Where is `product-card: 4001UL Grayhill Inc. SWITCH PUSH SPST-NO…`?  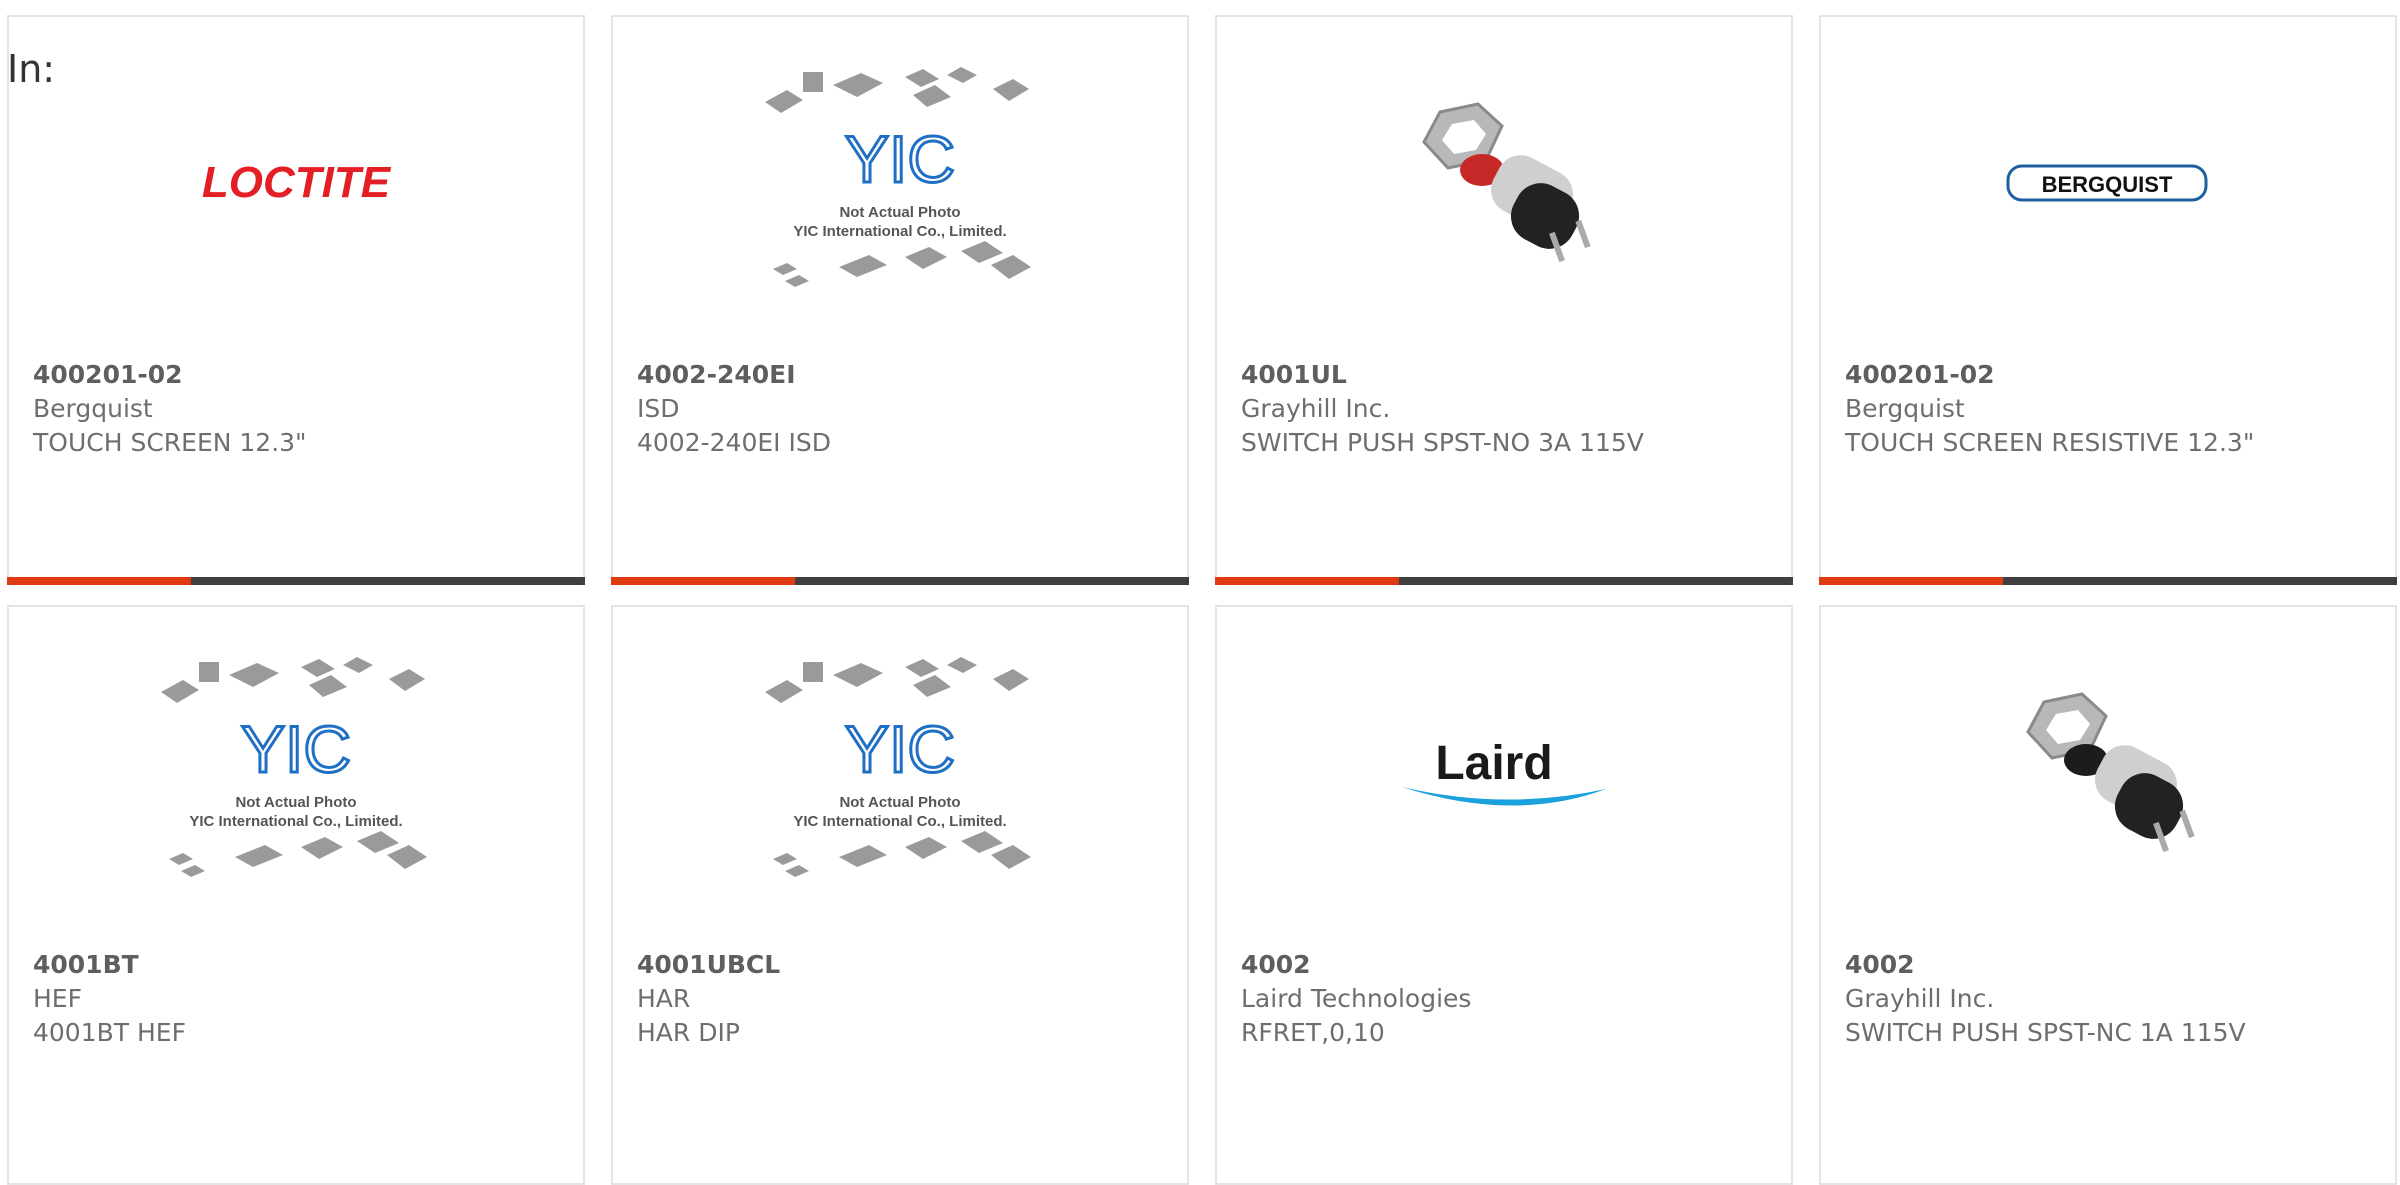
product-card: 4001UL Grayhill Inc. SWITCH PUSH SPST-NO… is located at coordinates (1504, 300).